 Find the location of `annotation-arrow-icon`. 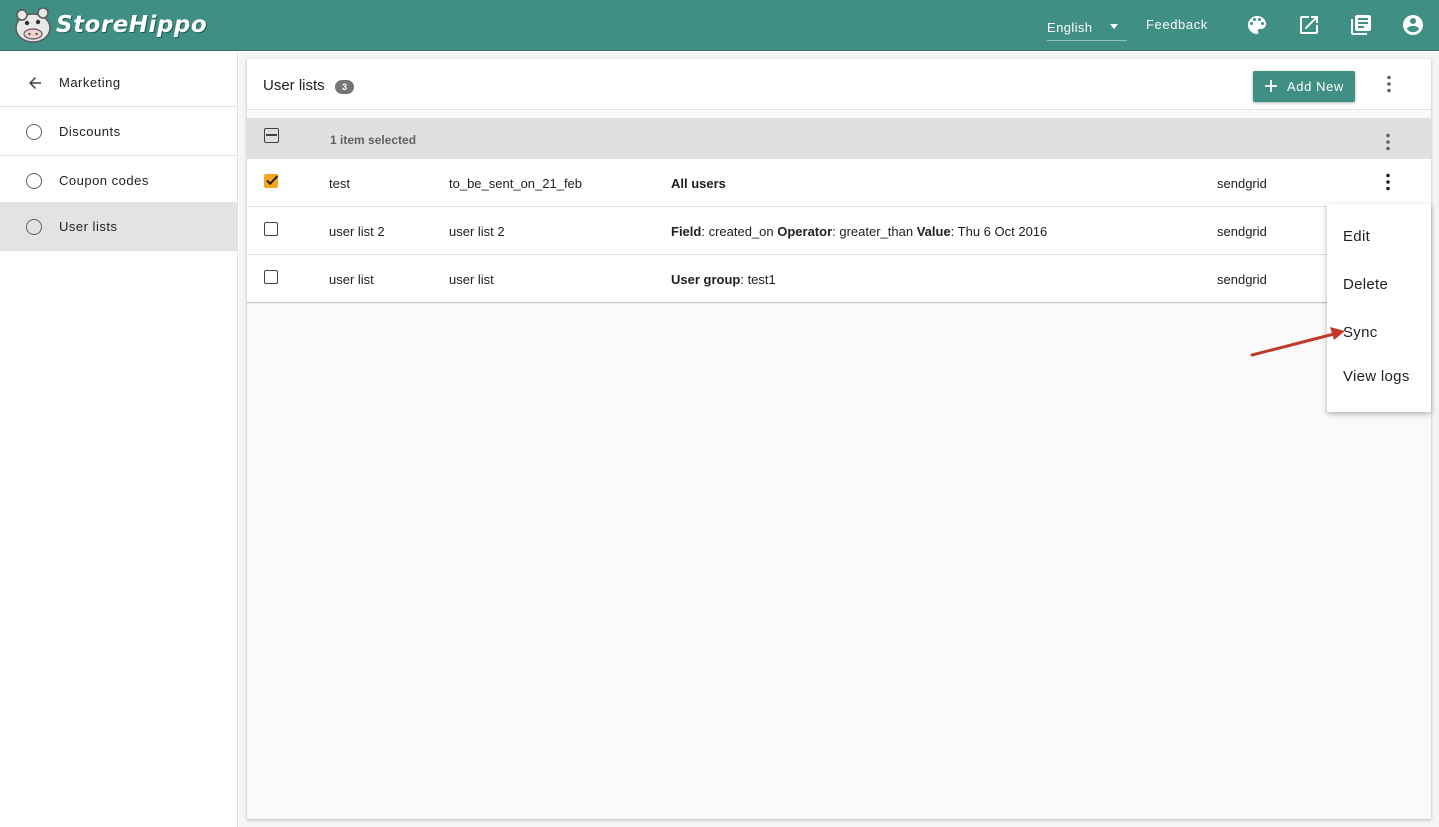

annotation-arrow-icon is located at coordinates (1297, 342).